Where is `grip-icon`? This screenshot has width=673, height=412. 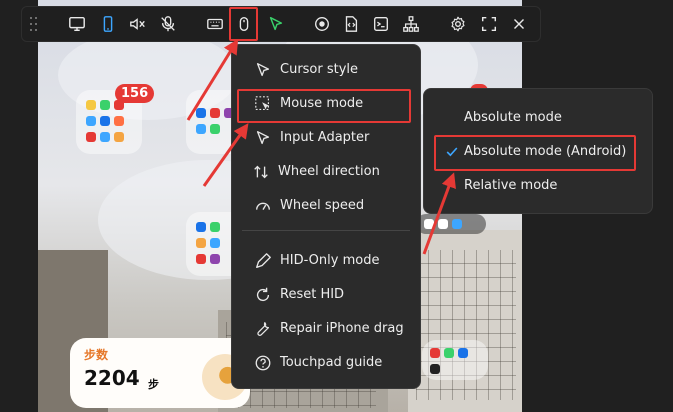
grip-icon is located at coordinates (34, 24).